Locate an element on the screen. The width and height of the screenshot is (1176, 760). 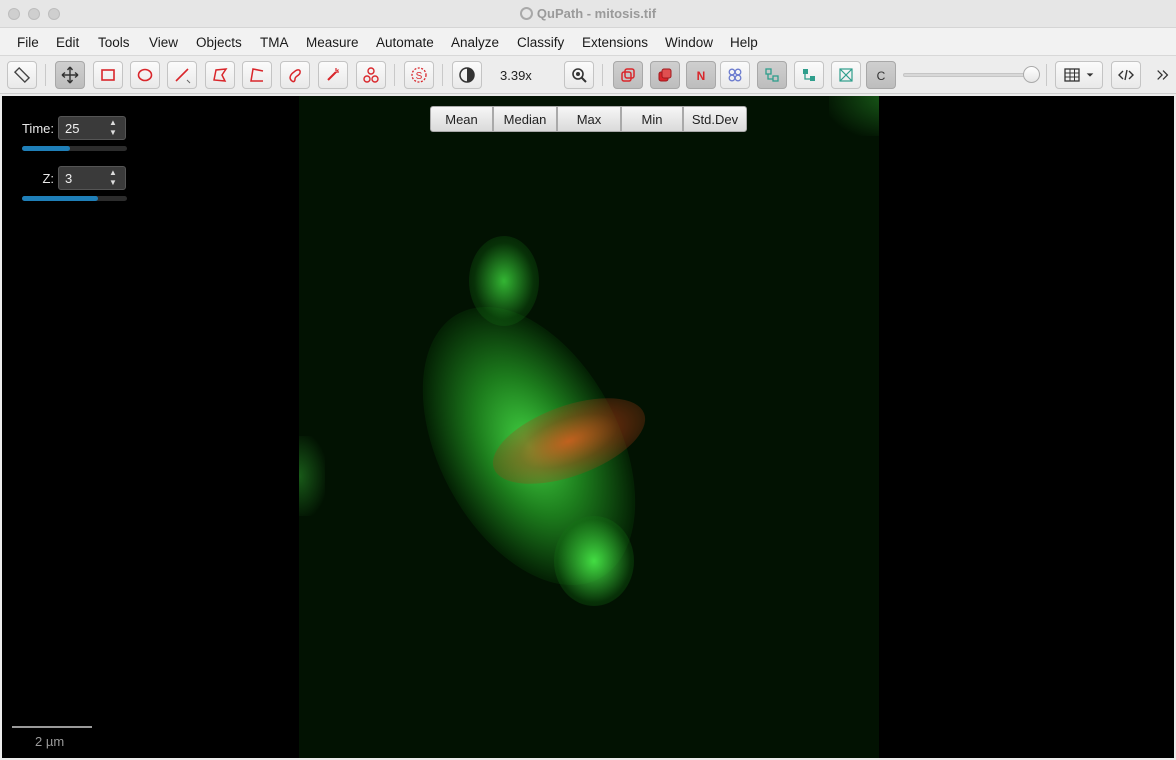
projection-median-button: Median is located at coordinates (525, 119).